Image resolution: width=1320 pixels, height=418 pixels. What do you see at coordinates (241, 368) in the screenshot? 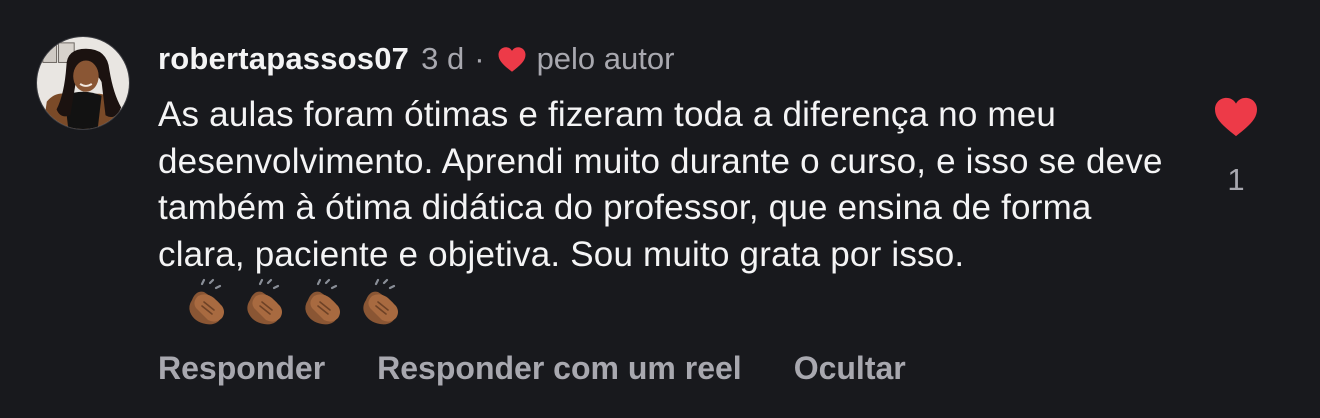
I see `reply-button: Responder` at bounding box center [241, 368].